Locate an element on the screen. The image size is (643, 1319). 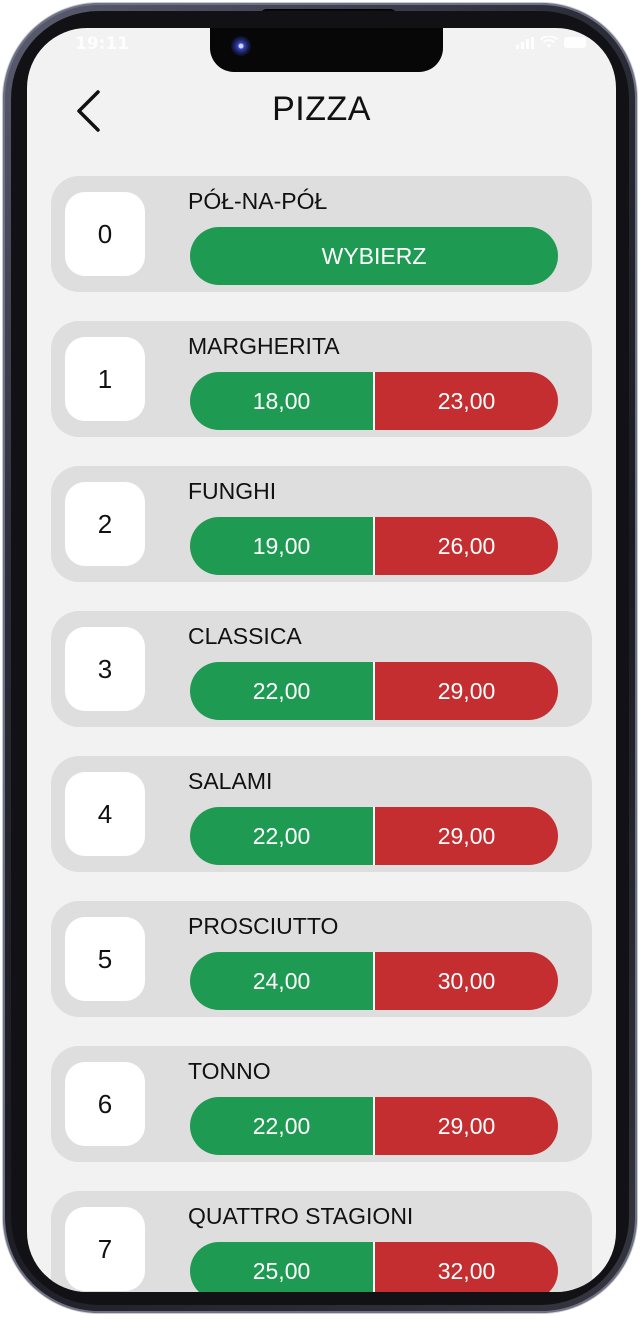
wifi-icon is located at coordinates (549, 42).